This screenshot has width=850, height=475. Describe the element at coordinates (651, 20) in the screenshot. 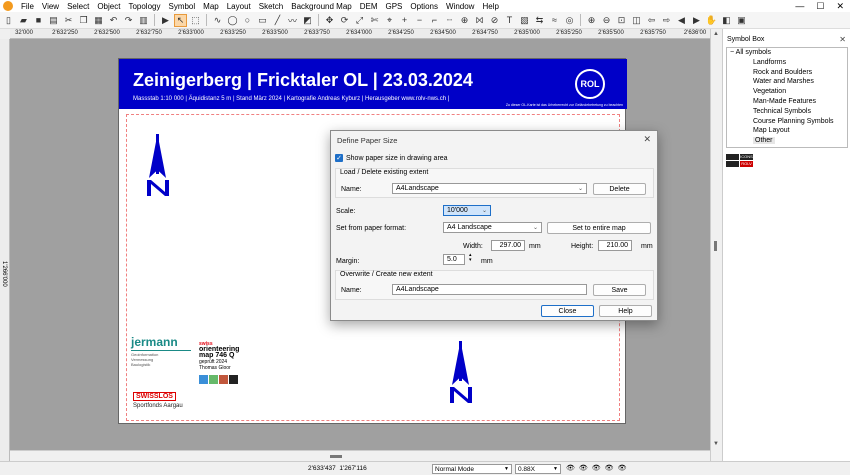

I see `previous-view-icon: ⇦` at that location.